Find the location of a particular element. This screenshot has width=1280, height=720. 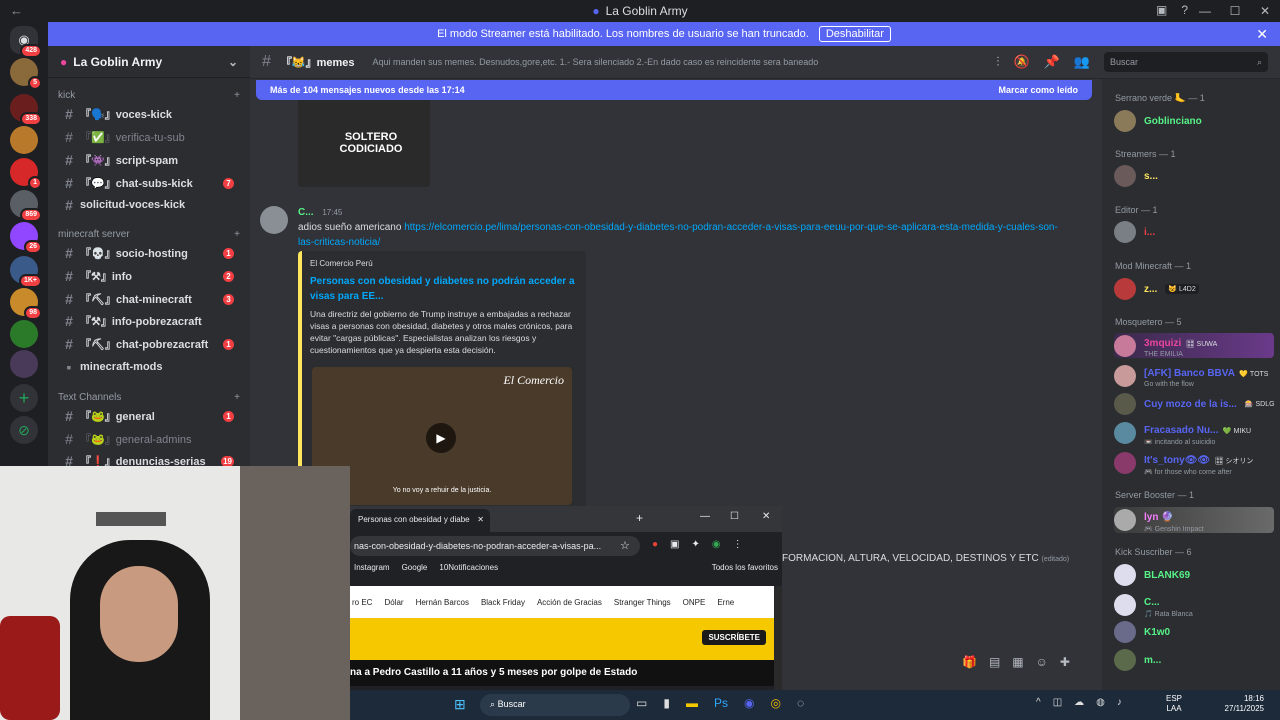

member-item: Cuy mozo de la is... 🎰 SDLG is located at coordinates (1194, 404).